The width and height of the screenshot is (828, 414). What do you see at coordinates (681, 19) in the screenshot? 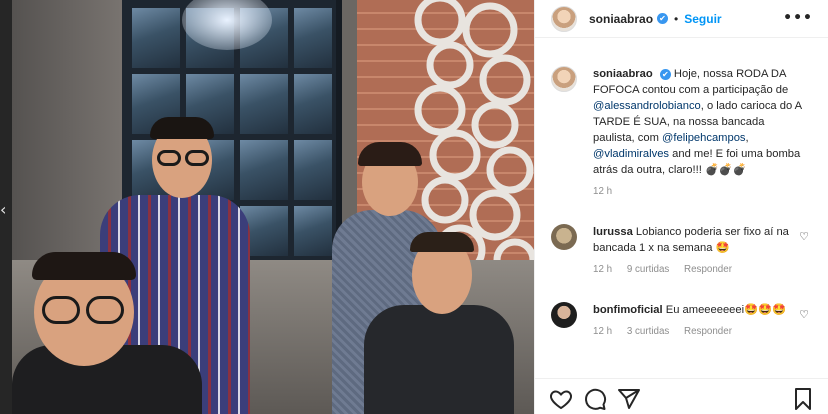
I see `post-header: soniaabrao ✔ • Seguir •••` at bounding box center [681, 19].